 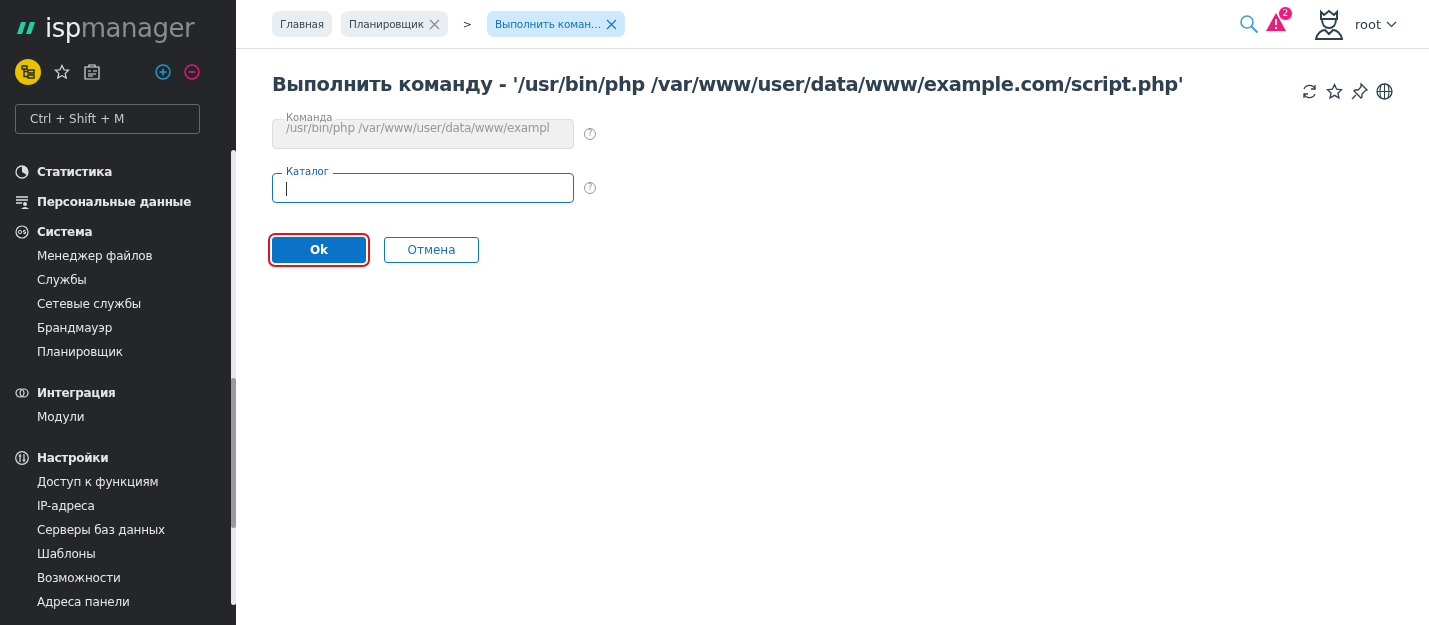 I want to click on breadcrumb-tab: Главная, so click(x=302, y=24).